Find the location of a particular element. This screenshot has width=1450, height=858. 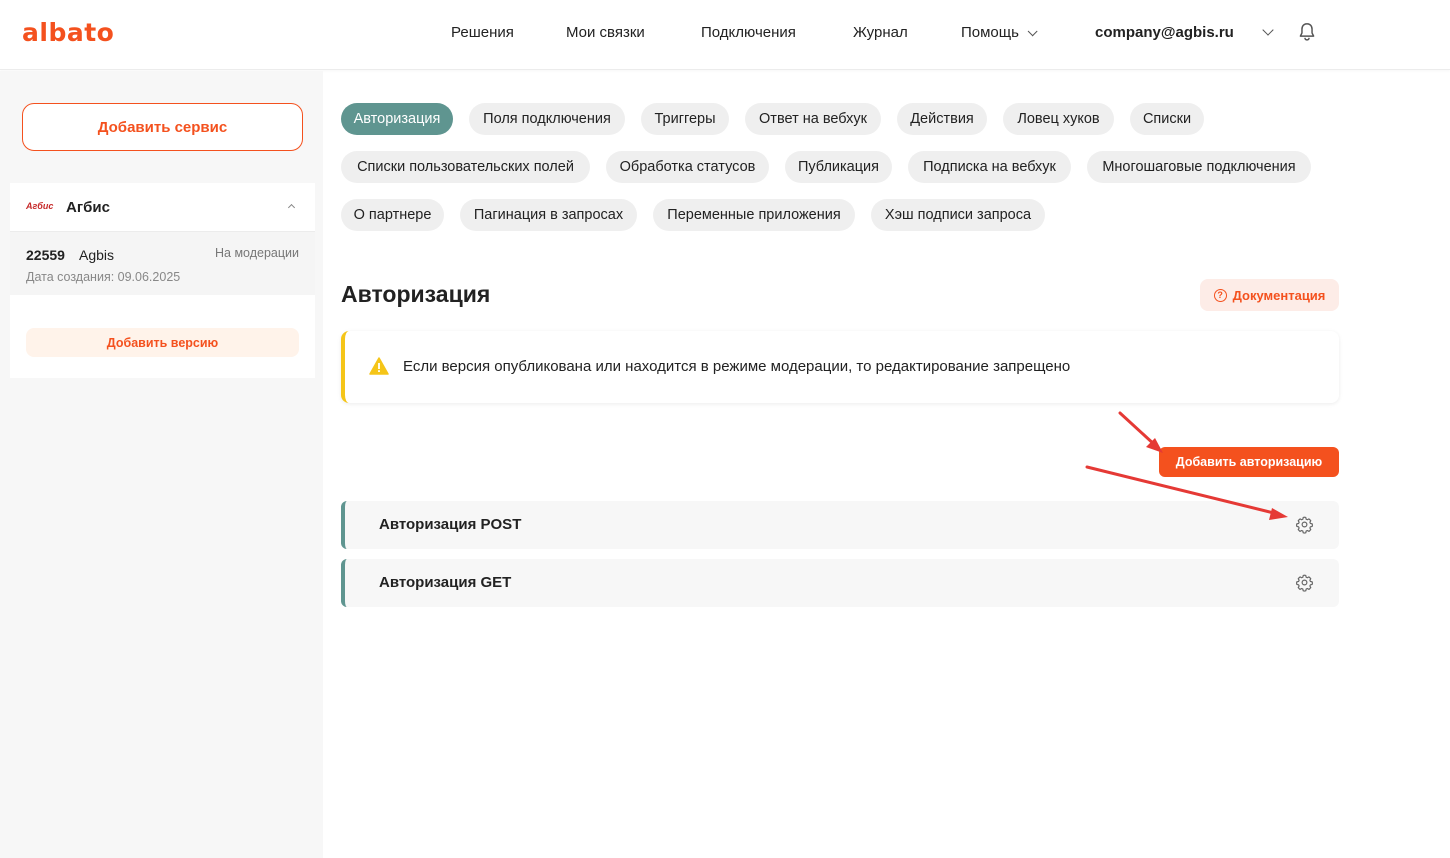

documentation-label: Документация is located at coordinates (1279, 295).